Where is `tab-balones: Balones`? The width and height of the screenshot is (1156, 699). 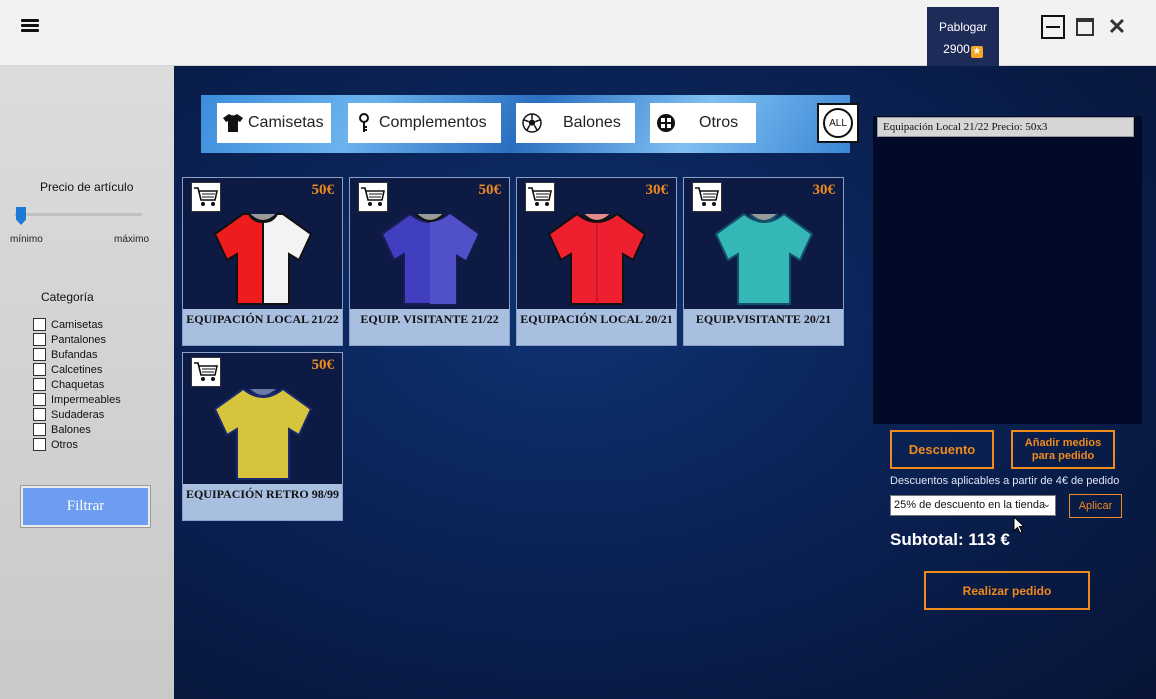 tab-balones: Balones is located at coordinates (575, 123).